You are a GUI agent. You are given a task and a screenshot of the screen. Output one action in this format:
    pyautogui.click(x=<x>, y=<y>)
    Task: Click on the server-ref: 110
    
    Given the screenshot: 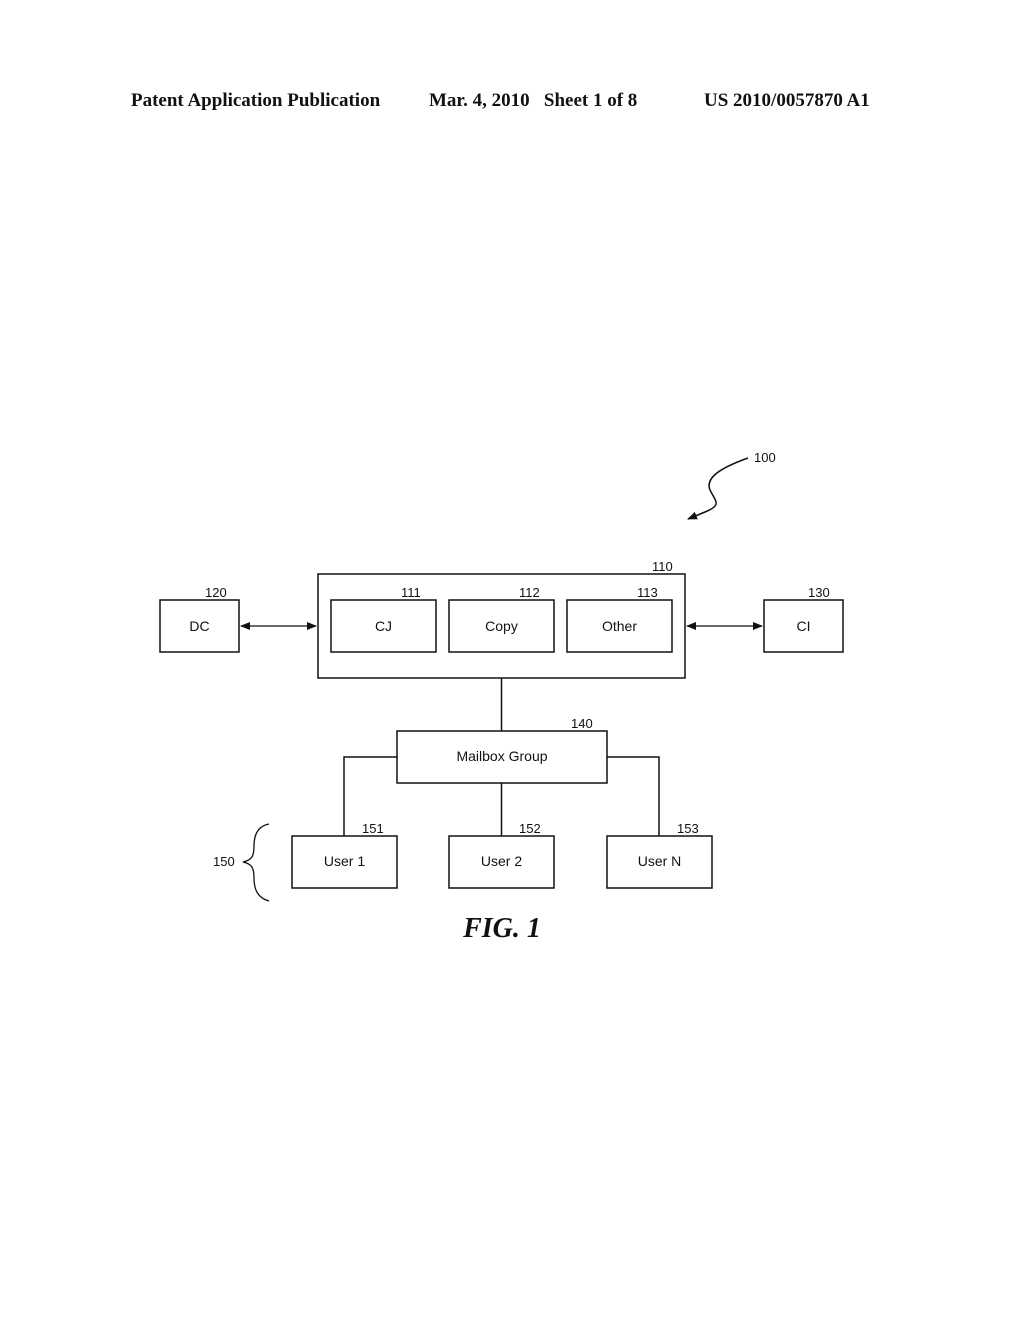 What is the action you would take?
    pyautogui.click(x=662, y=566)
    